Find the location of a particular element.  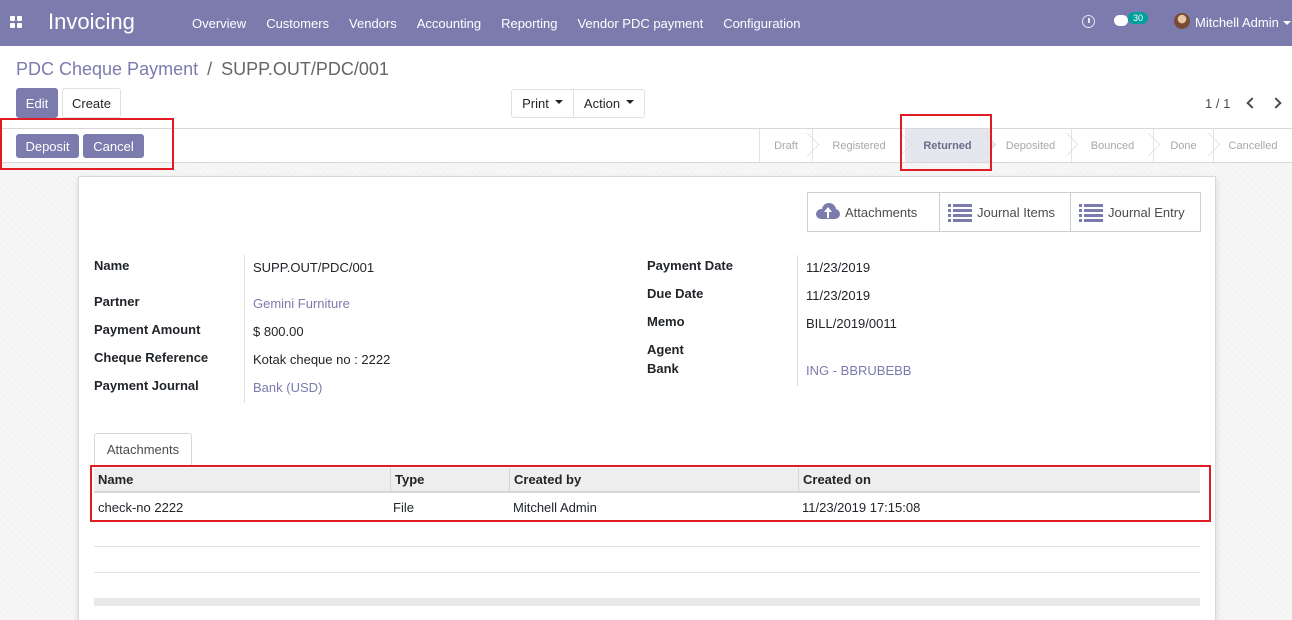

user-menu-caret-icon is located at coordinates (1287, 23).